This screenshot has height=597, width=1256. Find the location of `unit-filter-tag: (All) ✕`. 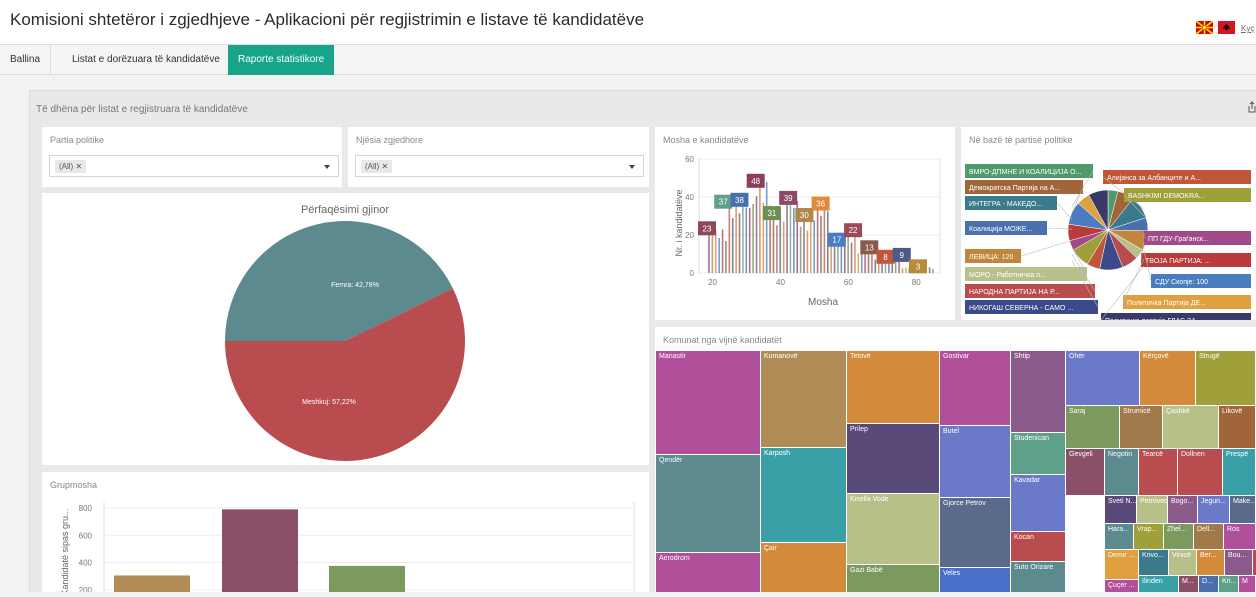

unit-filter-tag: (All) ✕ is located at coordinates (377, 166).